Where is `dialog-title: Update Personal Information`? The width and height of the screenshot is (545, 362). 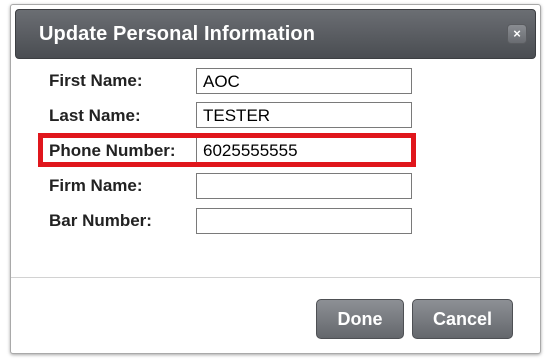 dialog-title: Update Personal Information is located at coordinates (177, 34).